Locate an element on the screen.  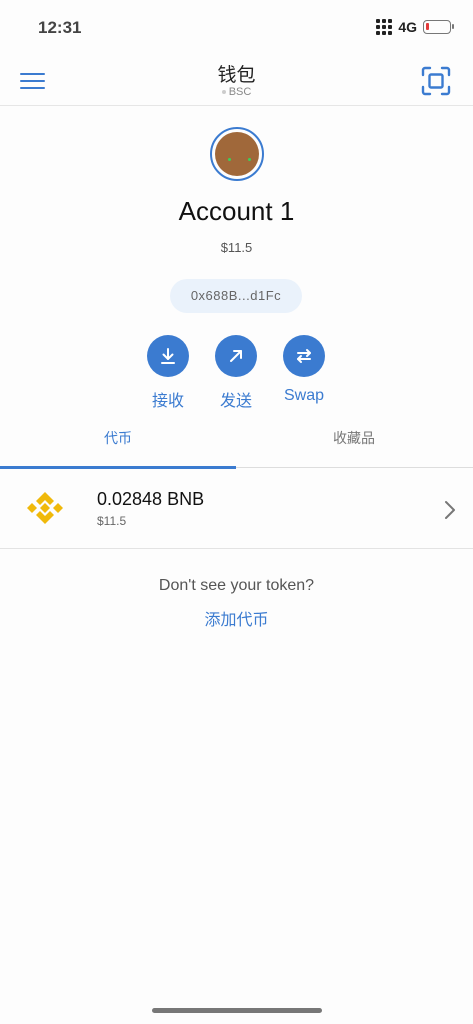
token-row: 0.02848 BNB $11.5 is located at coordinates (236, 509).